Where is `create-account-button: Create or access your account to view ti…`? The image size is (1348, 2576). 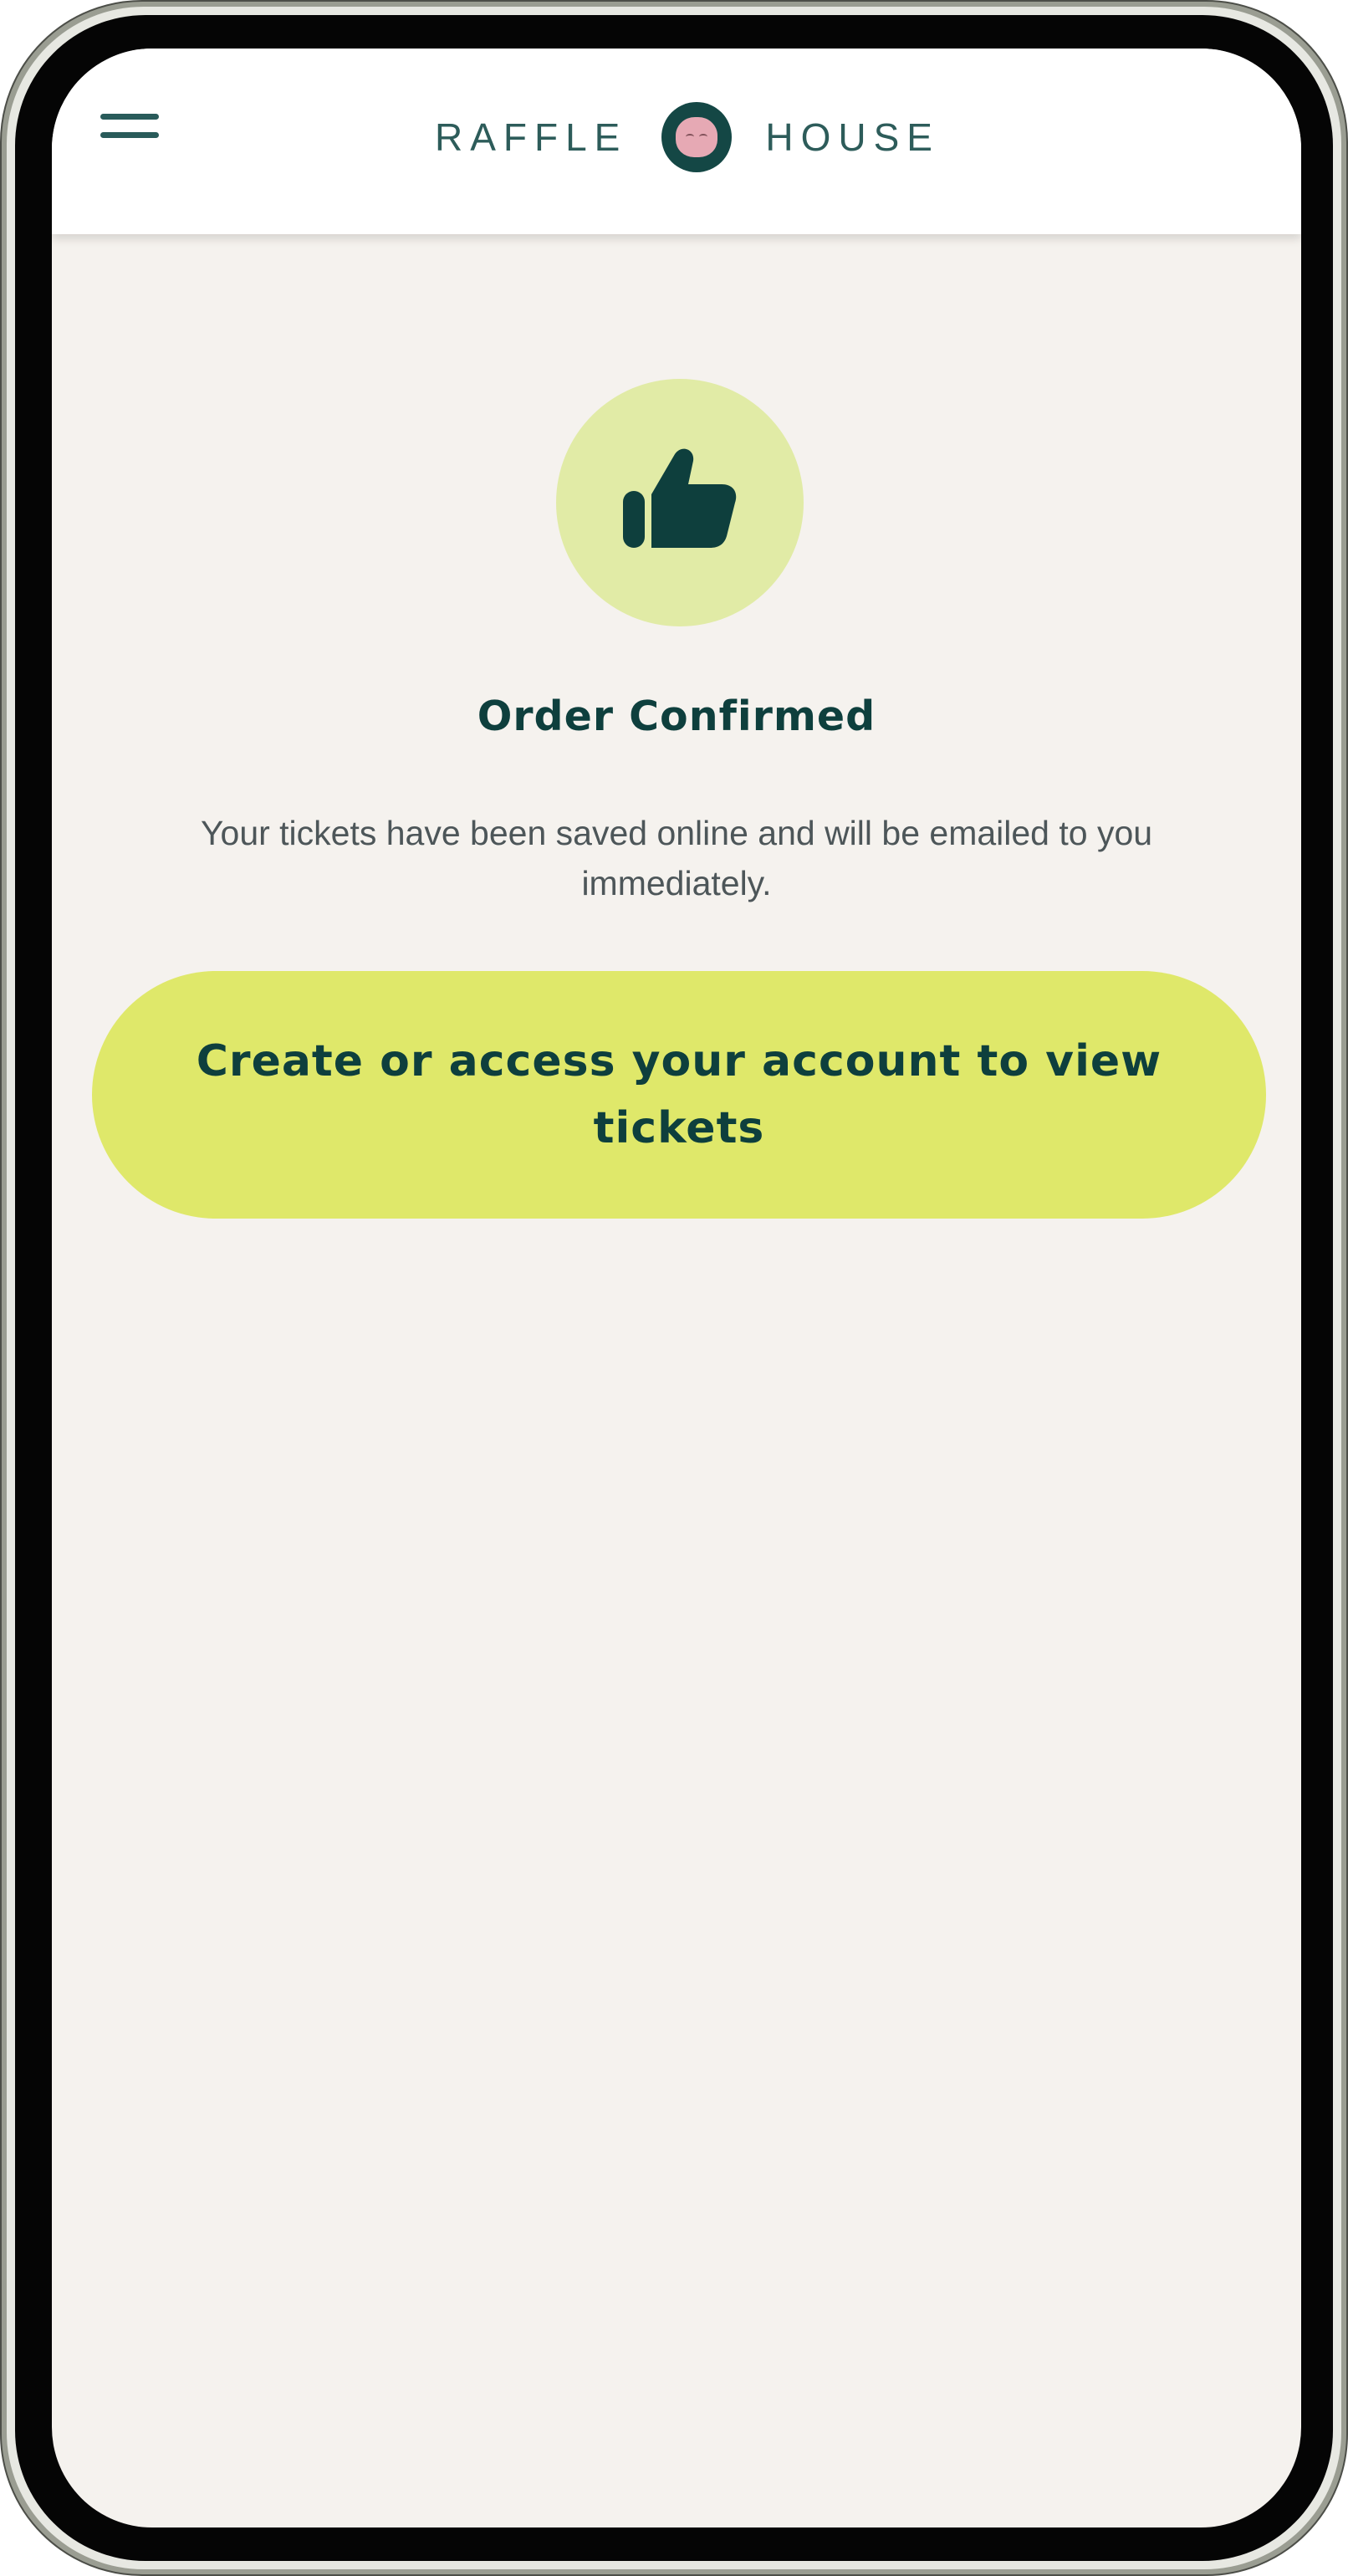
create-account-button: Create or access your account to view ti… is located at coordinates (679, 1095).